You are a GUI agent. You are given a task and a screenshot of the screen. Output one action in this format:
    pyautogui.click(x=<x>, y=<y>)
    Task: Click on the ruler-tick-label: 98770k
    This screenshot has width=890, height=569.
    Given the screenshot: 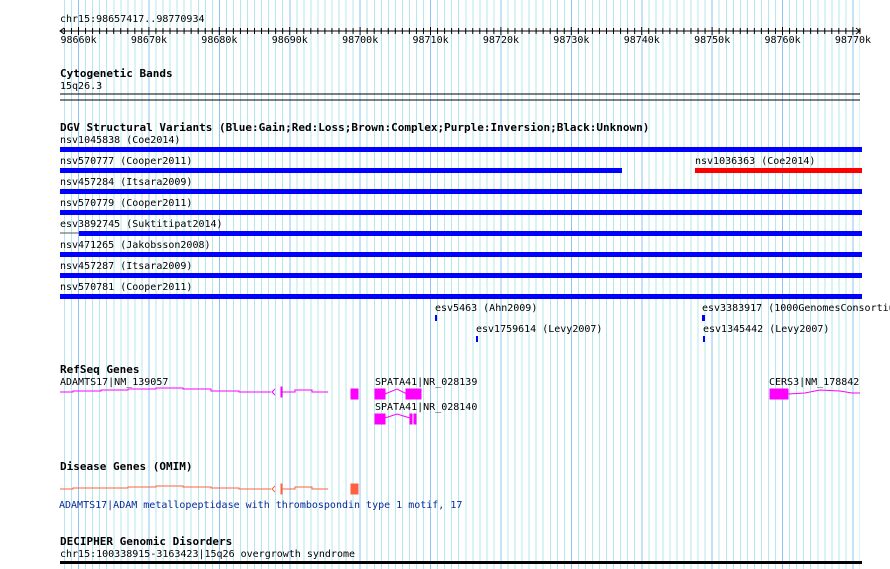 What is the action you would take?
    pyautogui.click(x=853, y=40)
    